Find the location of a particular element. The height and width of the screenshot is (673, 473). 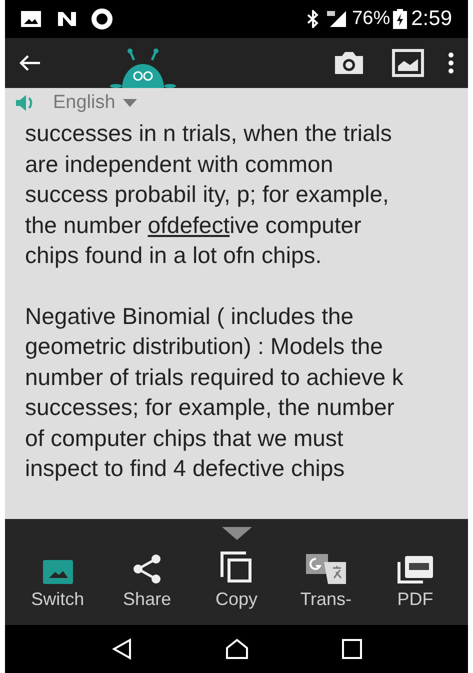

gallery-icon is located at coordinates (408, 63).